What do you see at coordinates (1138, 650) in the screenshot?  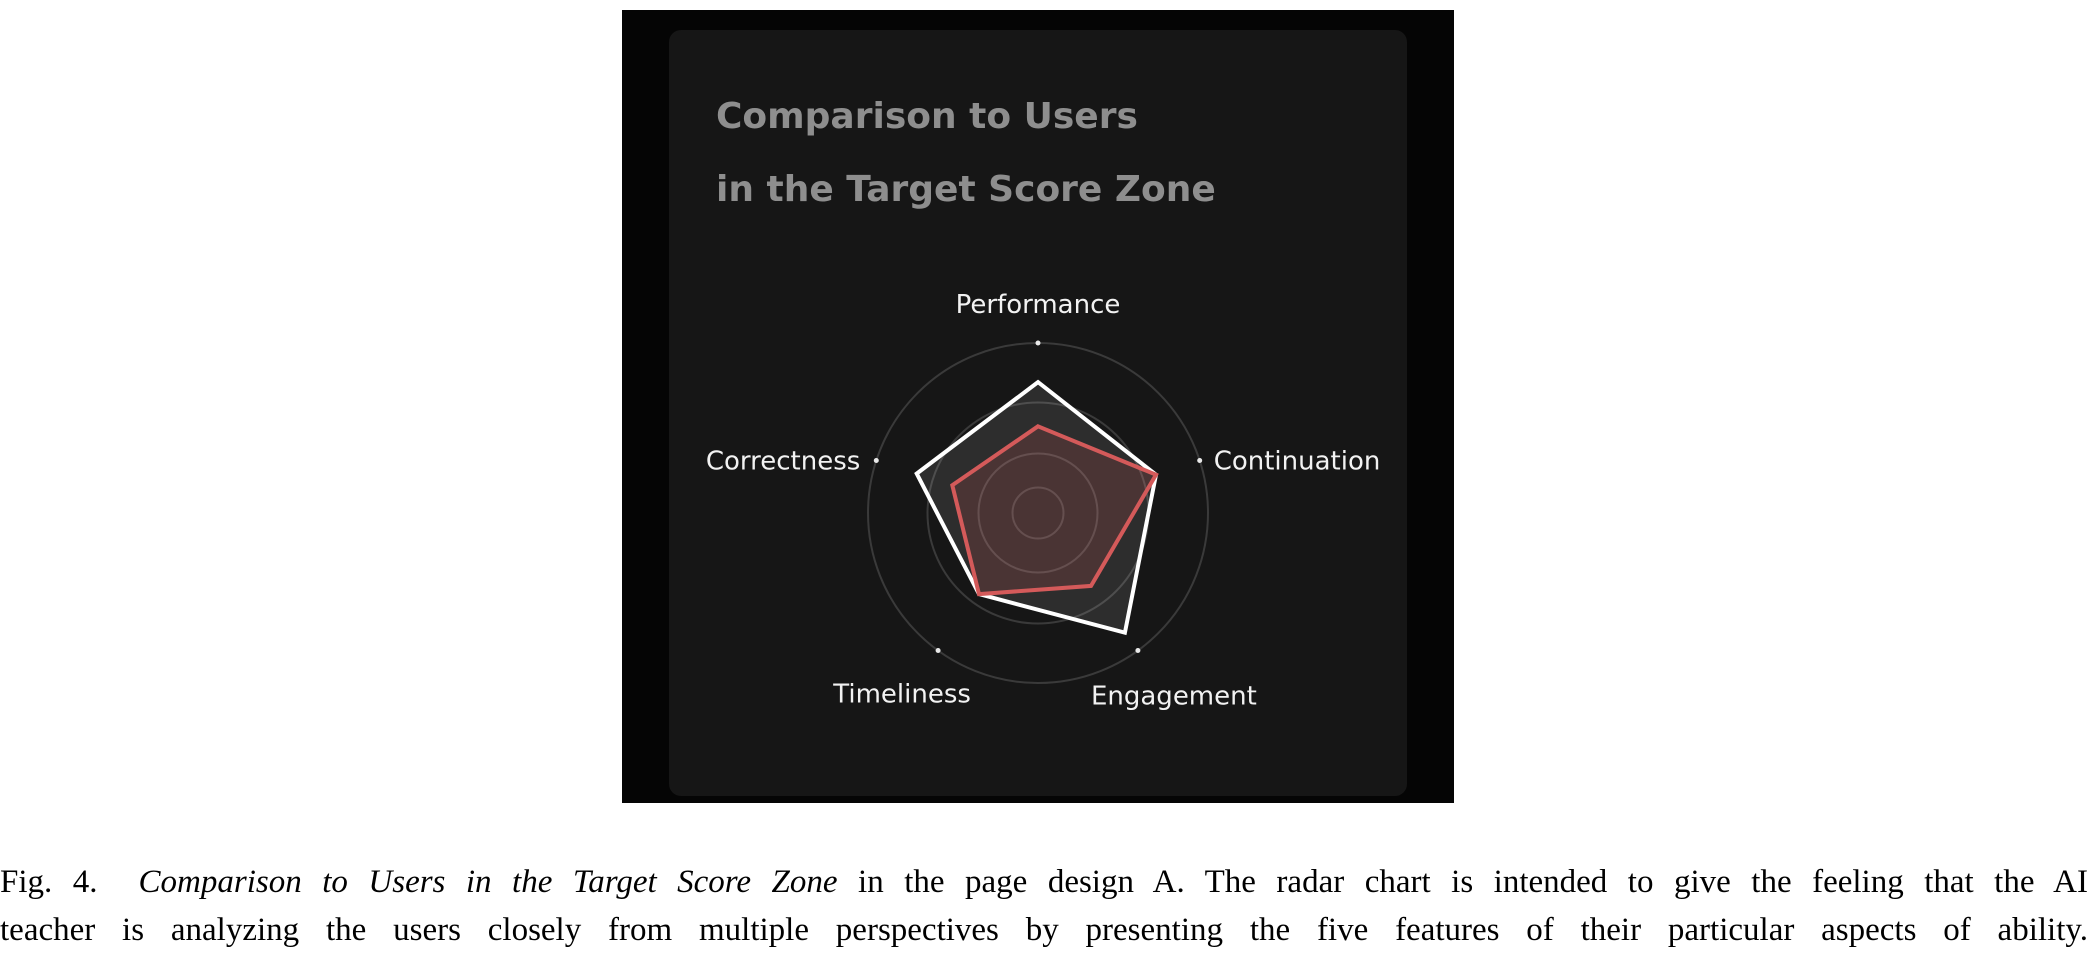 I see `axis-tick-dot-engagement` at bounding box center [1138, 650].